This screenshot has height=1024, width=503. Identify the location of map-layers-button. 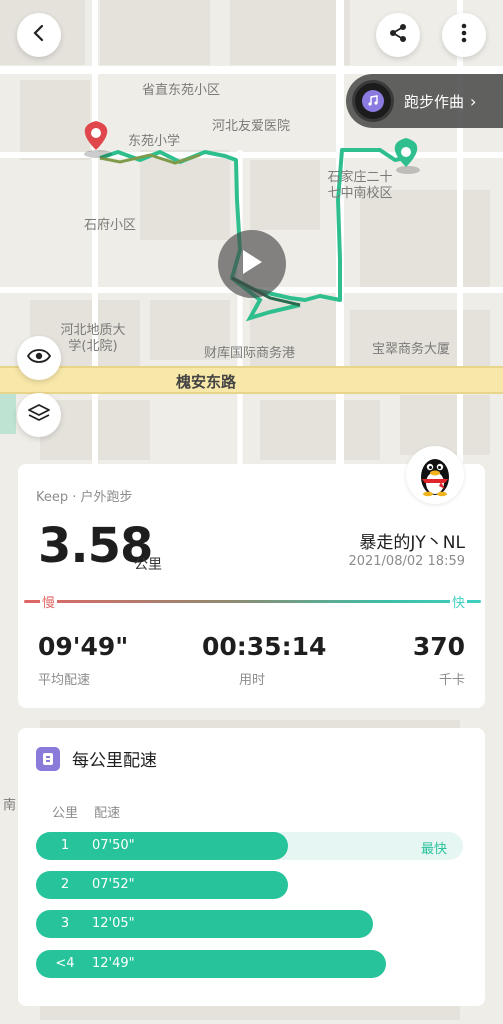
(39, 415).